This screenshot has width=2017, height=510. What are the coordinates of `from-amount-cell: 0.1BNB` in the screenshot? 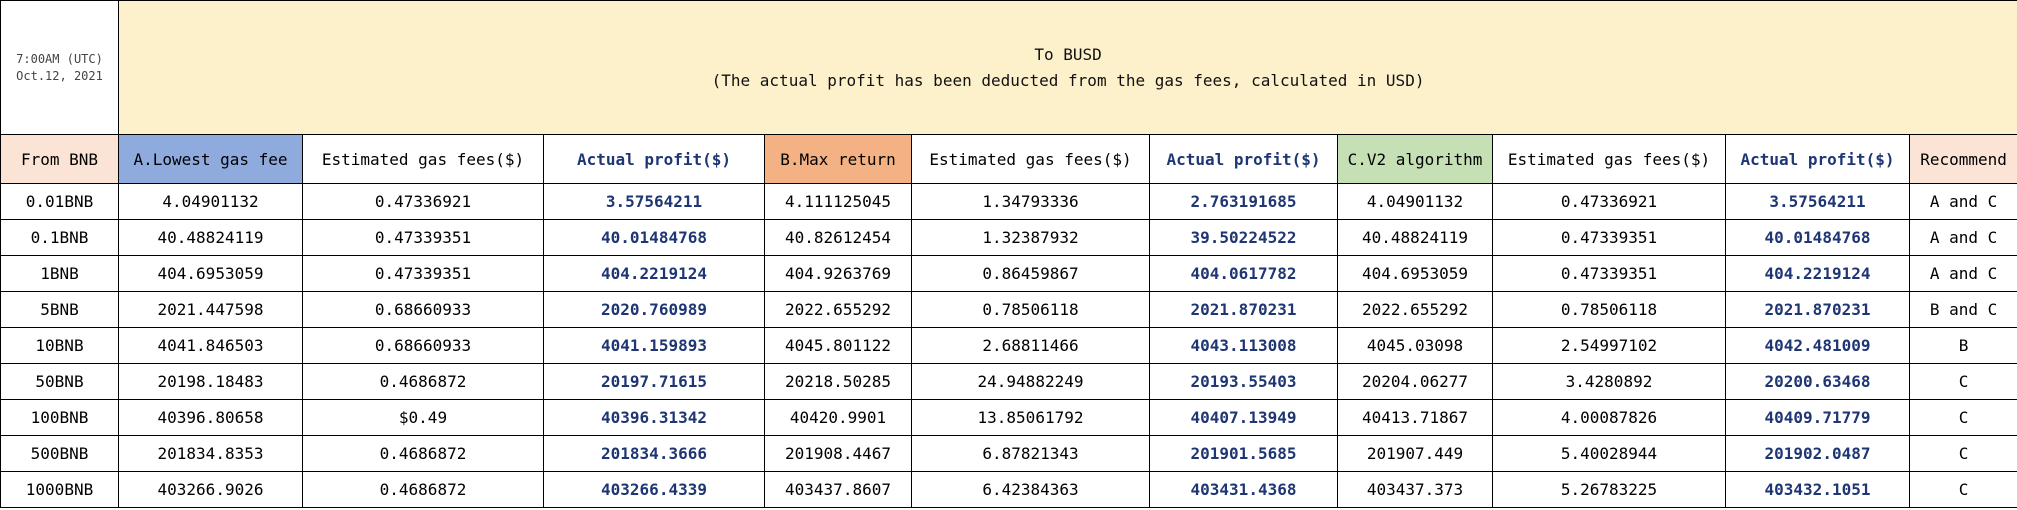 It's located at (59, 237).